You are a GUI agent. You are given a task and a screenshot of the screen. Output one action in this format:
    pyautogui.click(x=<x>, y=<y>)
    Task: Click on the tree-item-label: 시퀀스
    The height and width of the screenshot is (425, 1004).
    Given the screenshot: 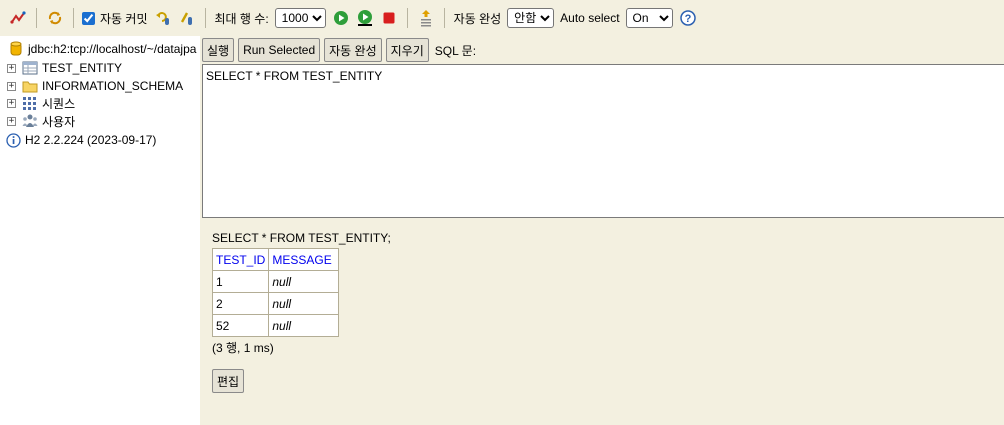 What is the action you would take?
    pyautogui.click(x=59, y=103)
    